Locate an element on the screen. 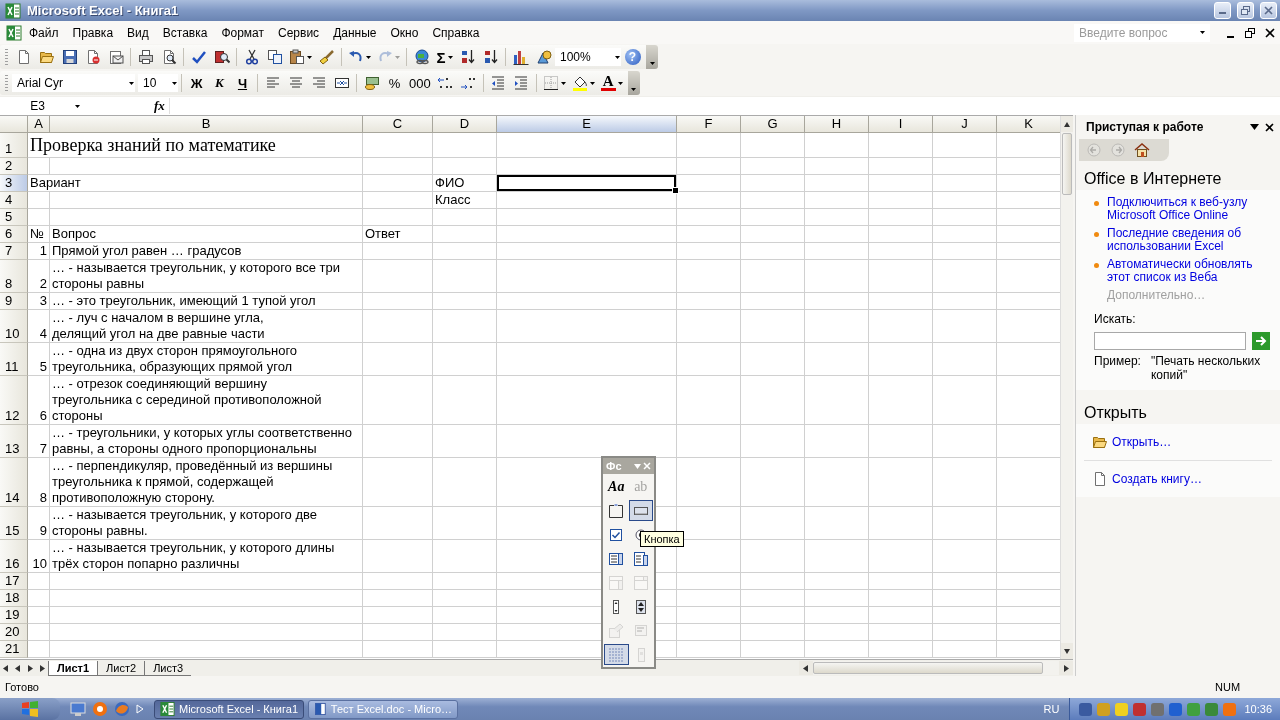 The height and width of the screenshot is (720, 1280). column-header: H is located at coordinates (837, 124).